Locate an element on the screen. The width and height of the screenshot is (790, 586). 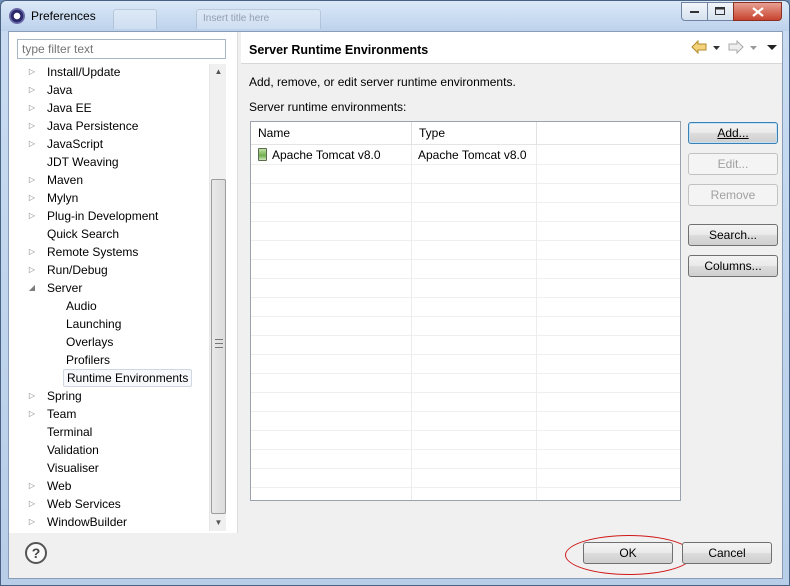
back-button is located at coordinates (699, 47).